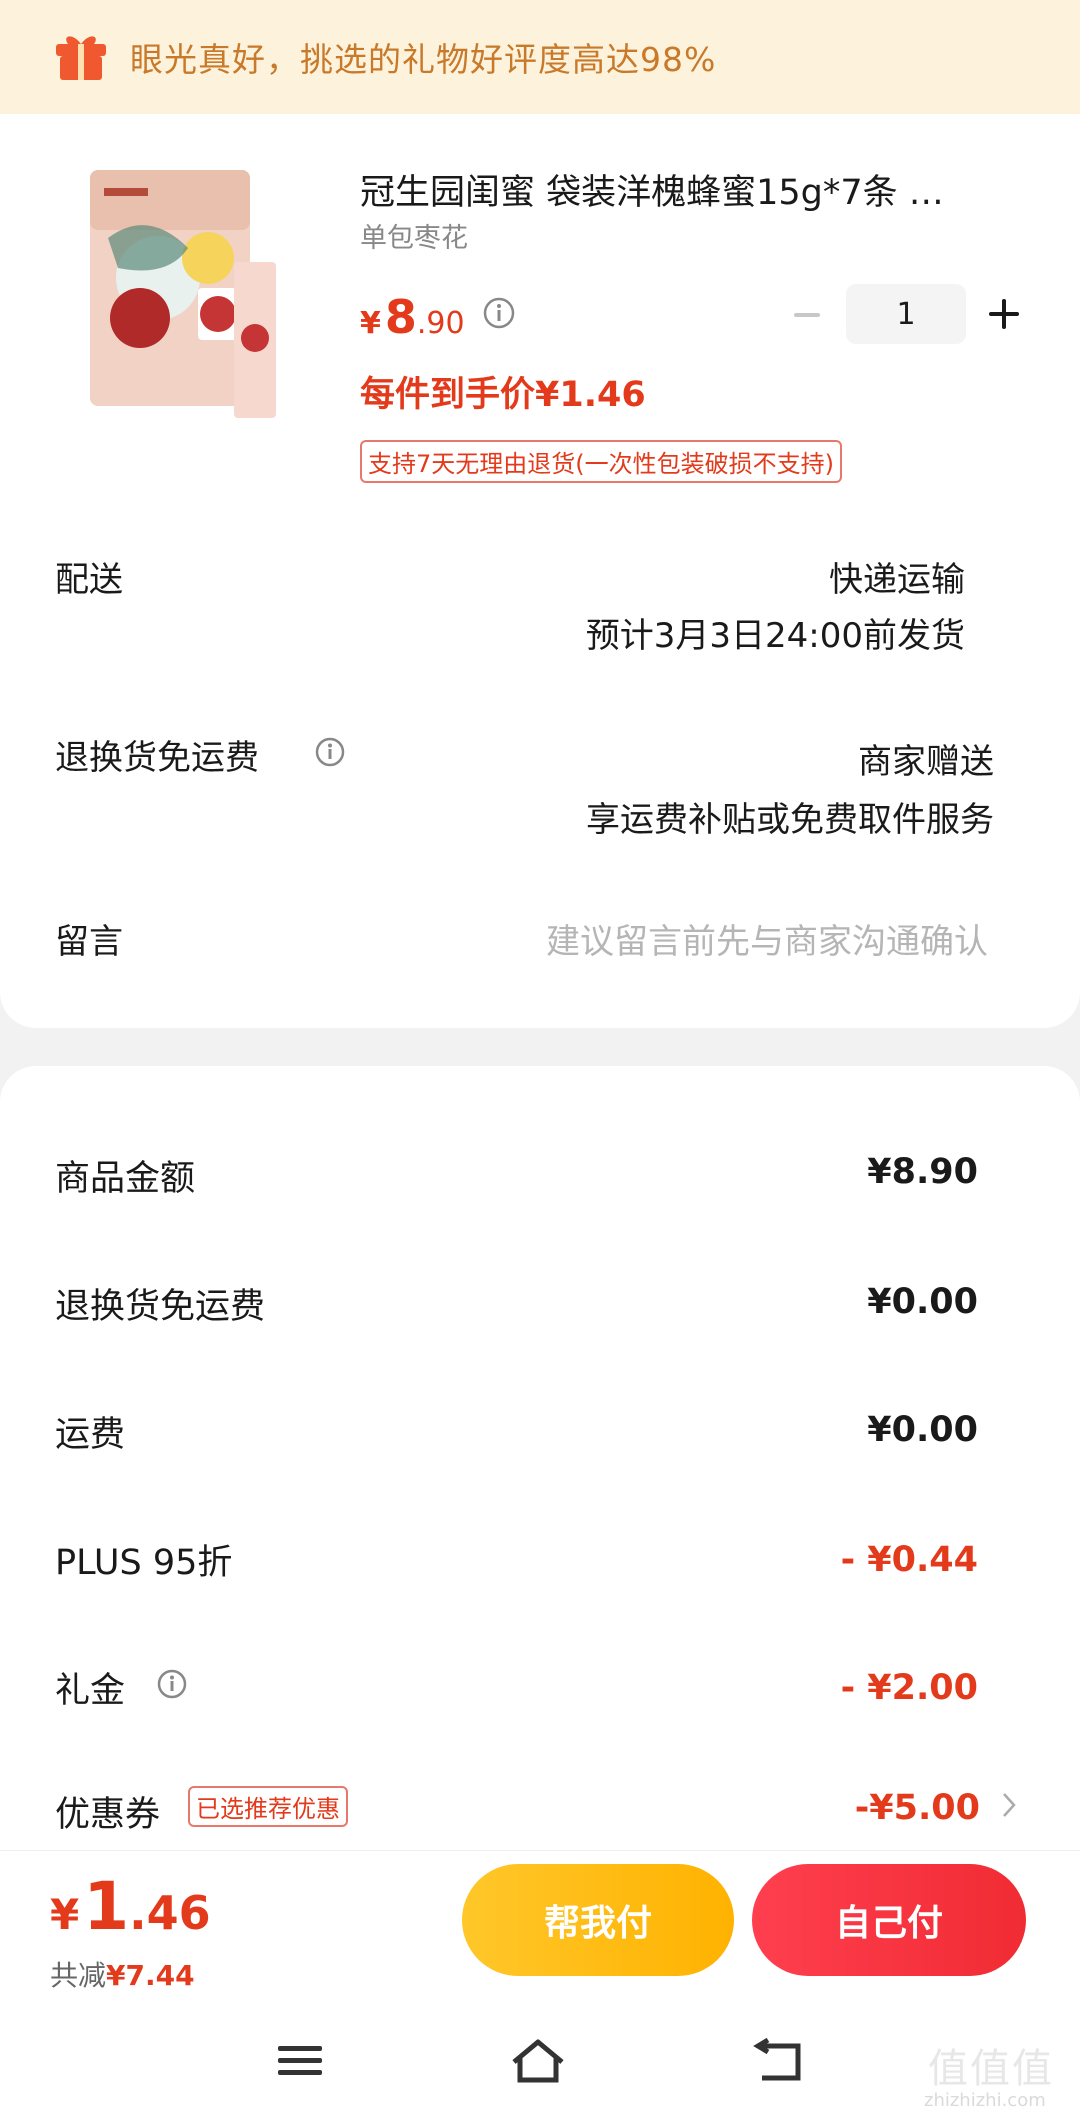 The width and height of the screenshot is (1080, 2120). Describe the element at coordinates (300, 2061) in the screenshot. I see `menu-icon` at that location.